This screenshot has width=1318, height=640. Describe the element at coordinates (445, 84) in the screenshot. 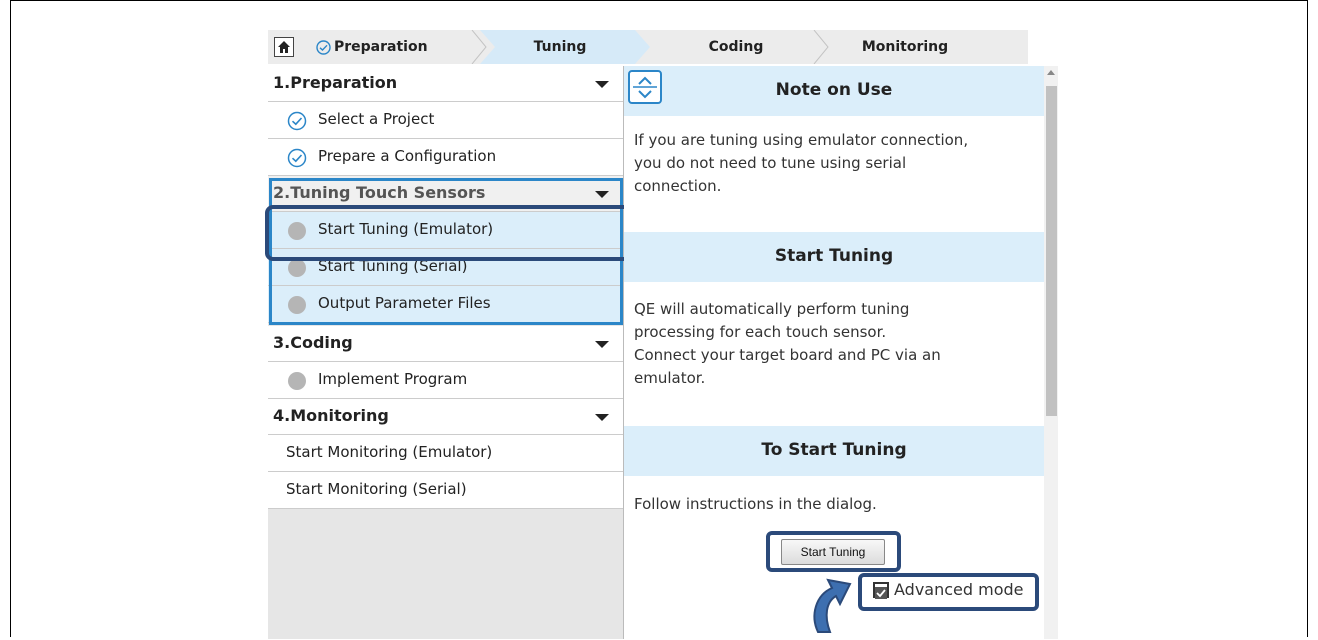

I see `section-header-preparation: 1.Preparation` at that location.